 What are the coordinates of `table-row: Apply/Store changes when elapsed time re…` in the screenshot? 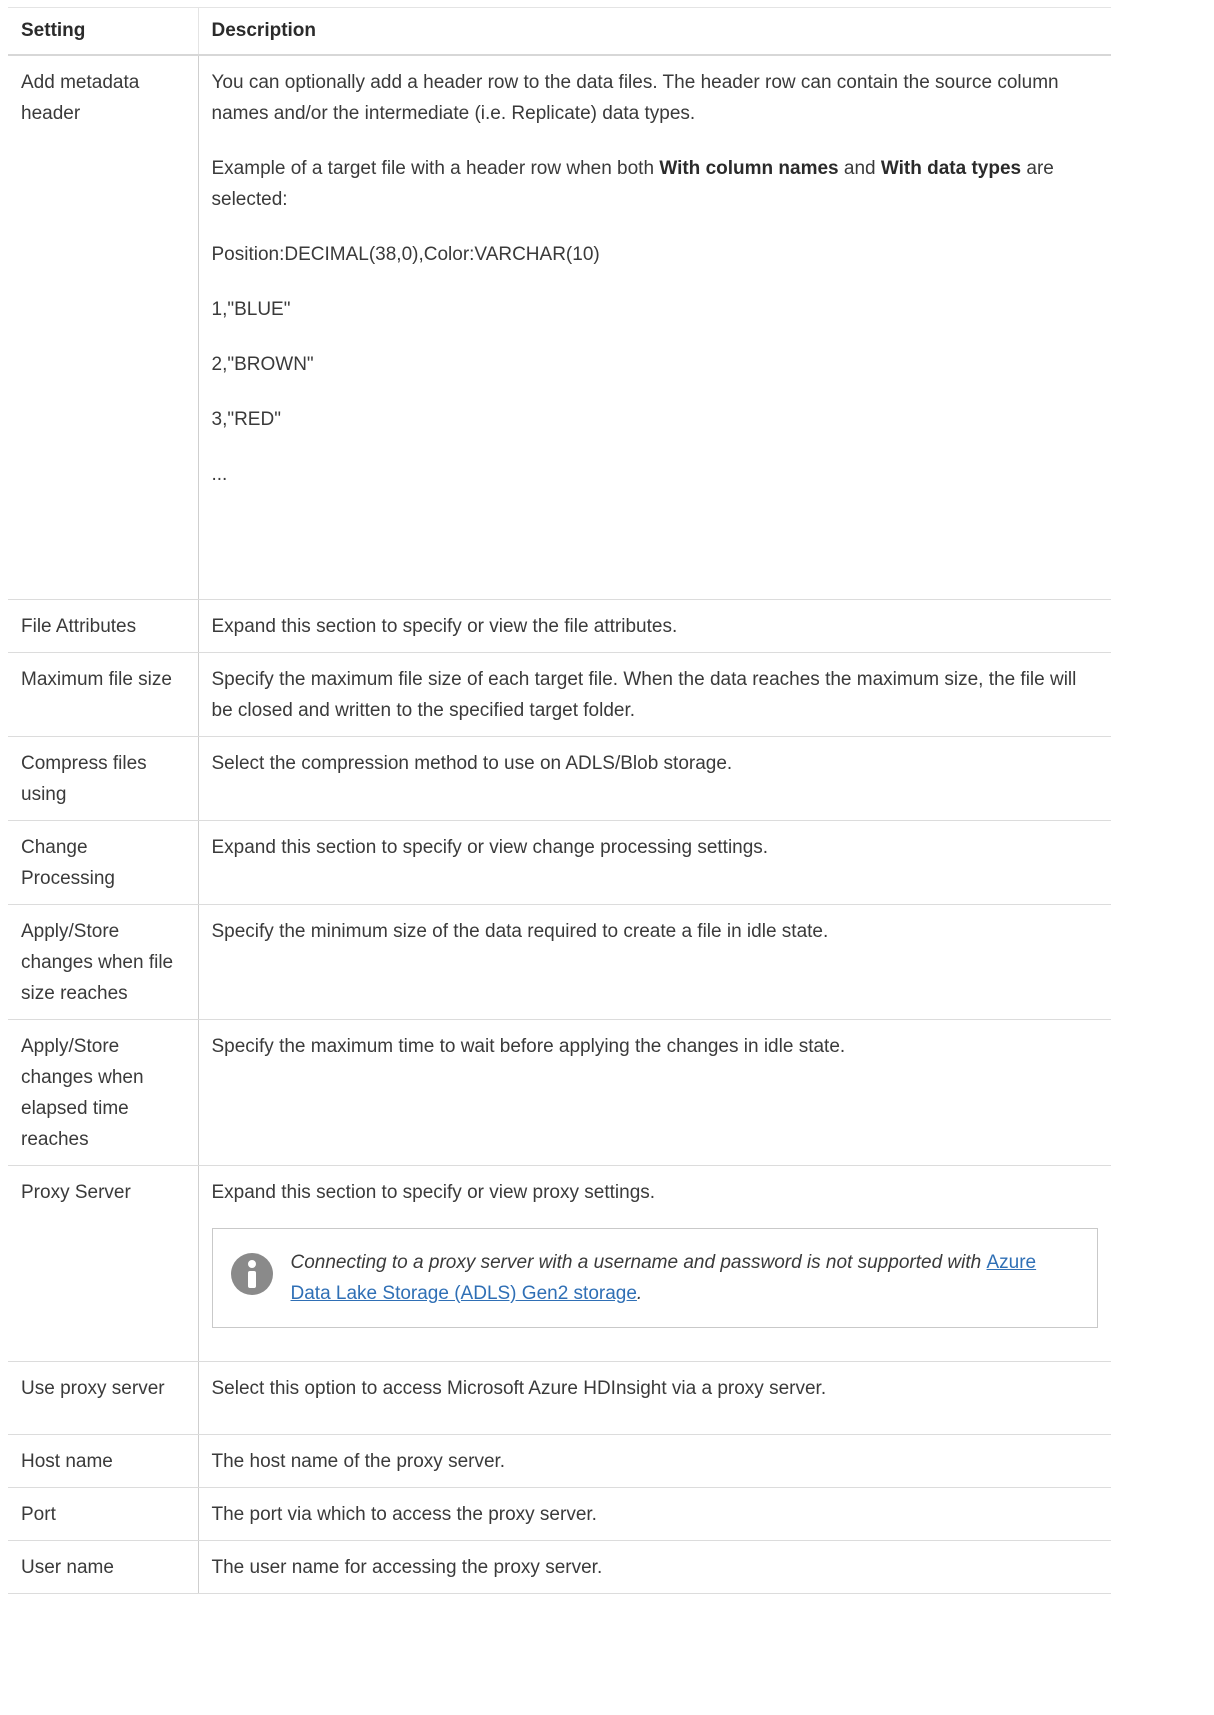 It's located at (559, 1092).